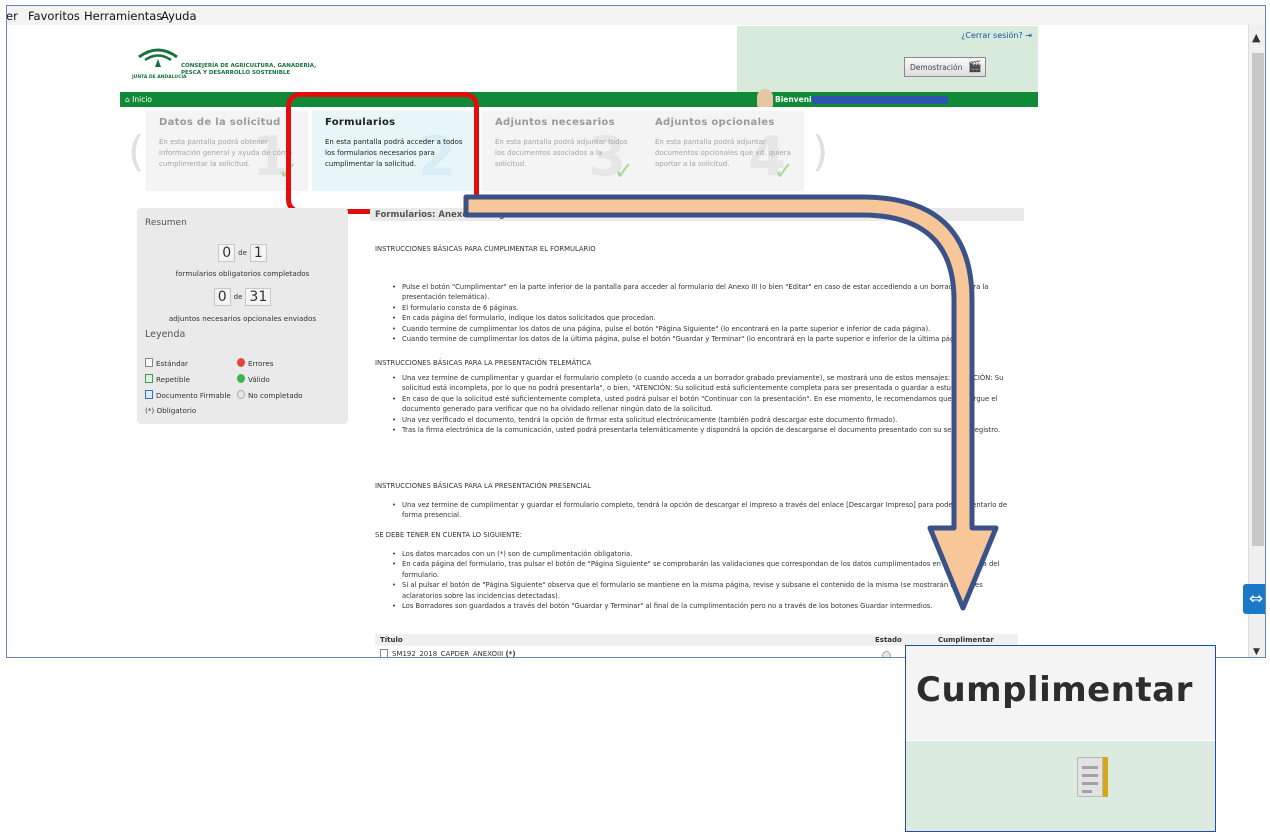 This screenshot has width=1270, height=837. Describe the element at coordinates (1254, 599) in the screenshot. I see `remote-control-icon: ⇔` at that location.